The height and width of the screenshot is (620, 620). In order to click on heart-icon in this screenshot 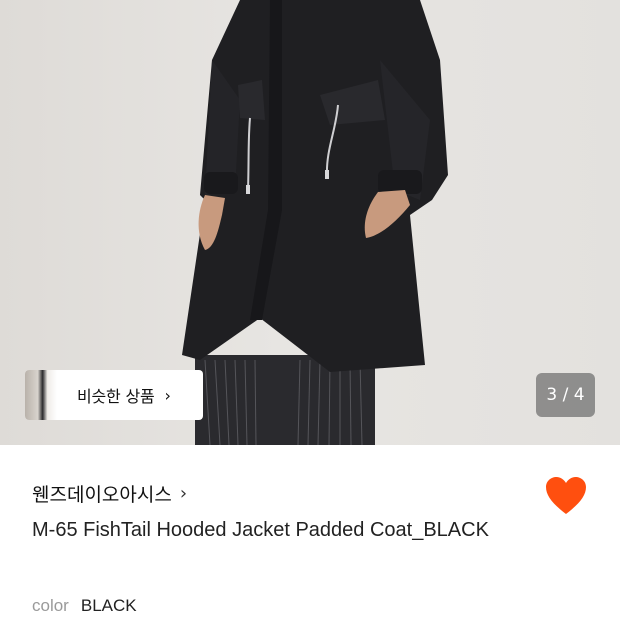, I will do `click(566, 495)`.